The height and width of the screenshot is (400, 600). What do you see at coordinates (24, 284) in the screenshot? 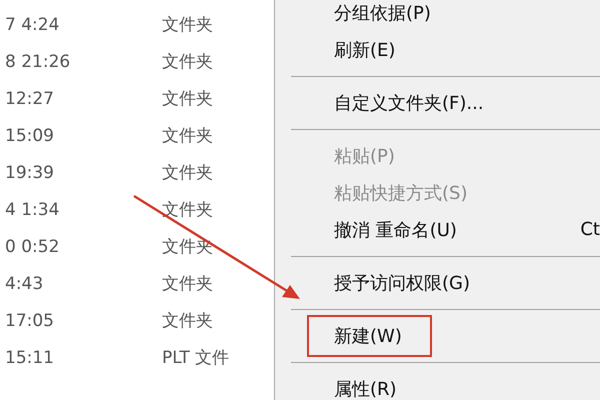
I see `date-cell-text: 4:43` at bounding box center [24, 284].